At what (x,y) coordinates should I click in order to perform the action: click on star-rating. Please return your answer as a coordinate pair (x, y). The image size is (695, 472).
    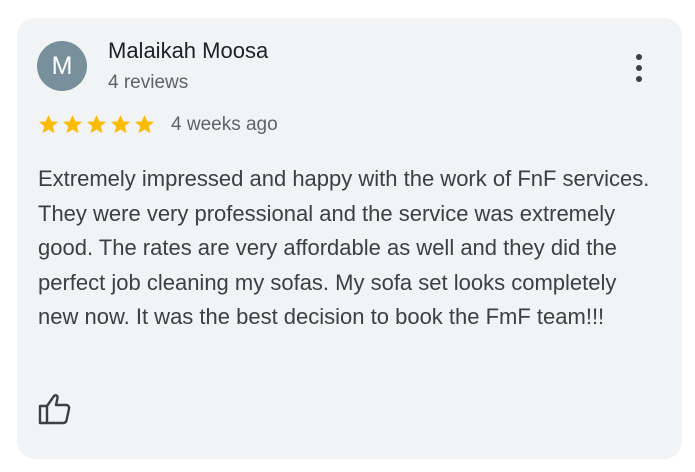
    Looking at the image, I should click on (96, 124).